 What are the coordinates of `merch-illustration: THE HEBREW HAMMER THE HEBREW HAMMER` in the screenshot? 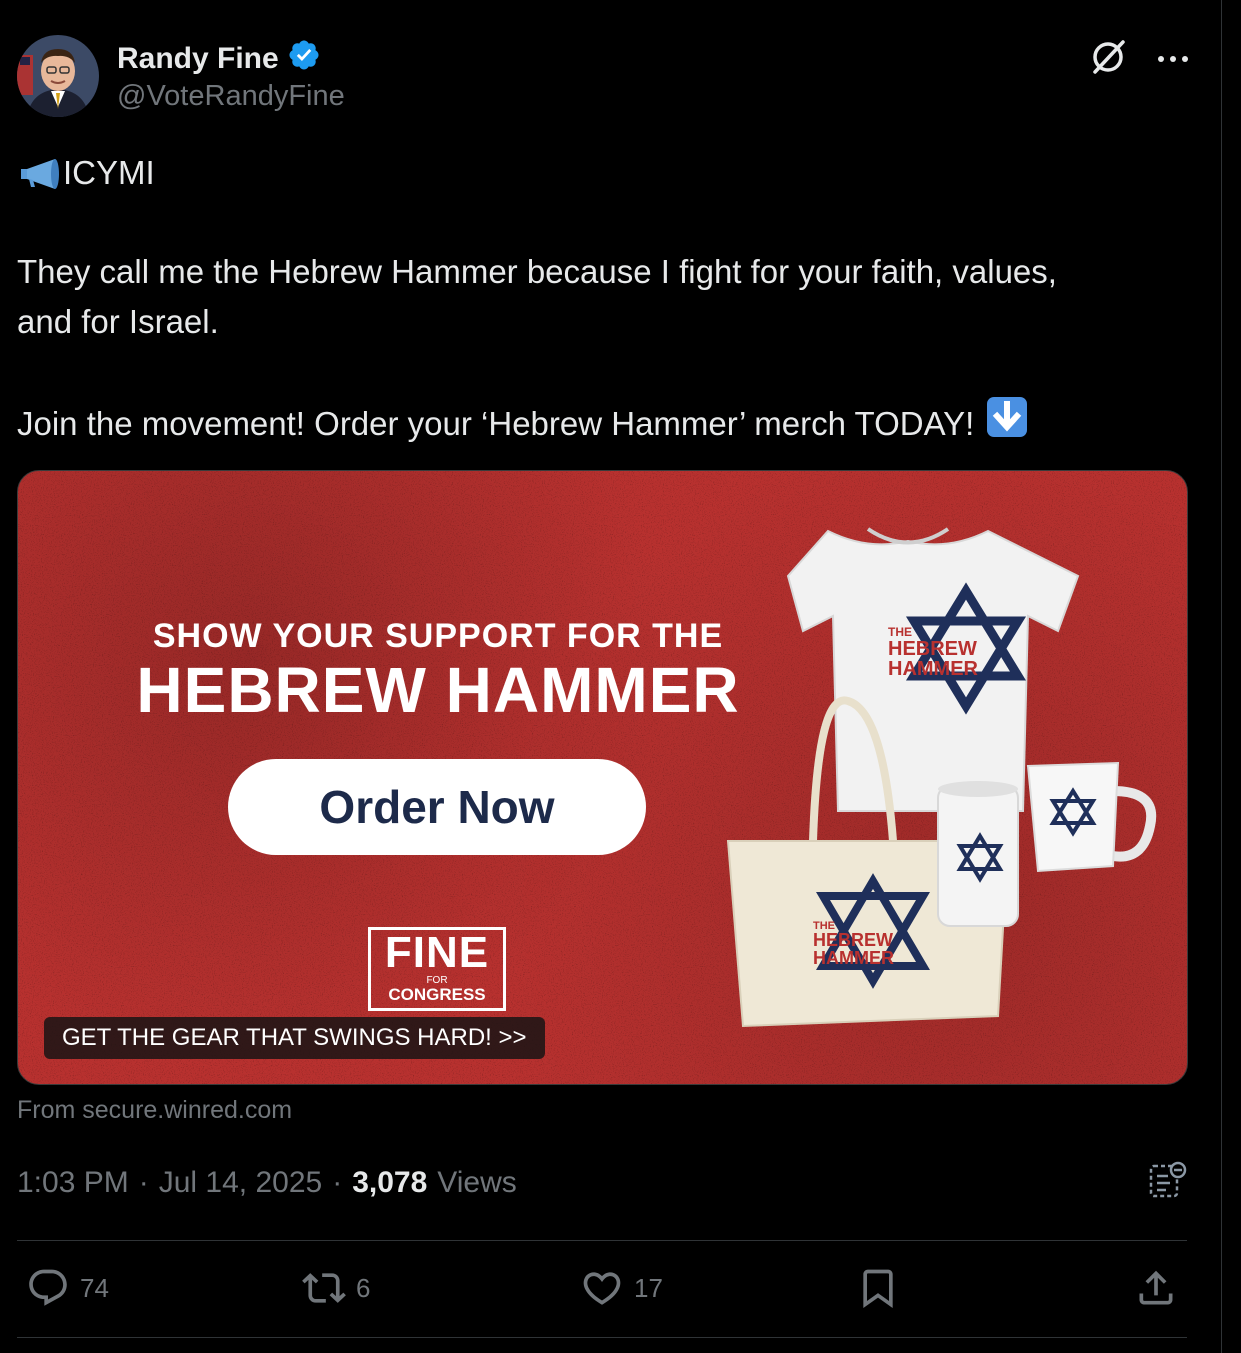 It's located at (941, 777).